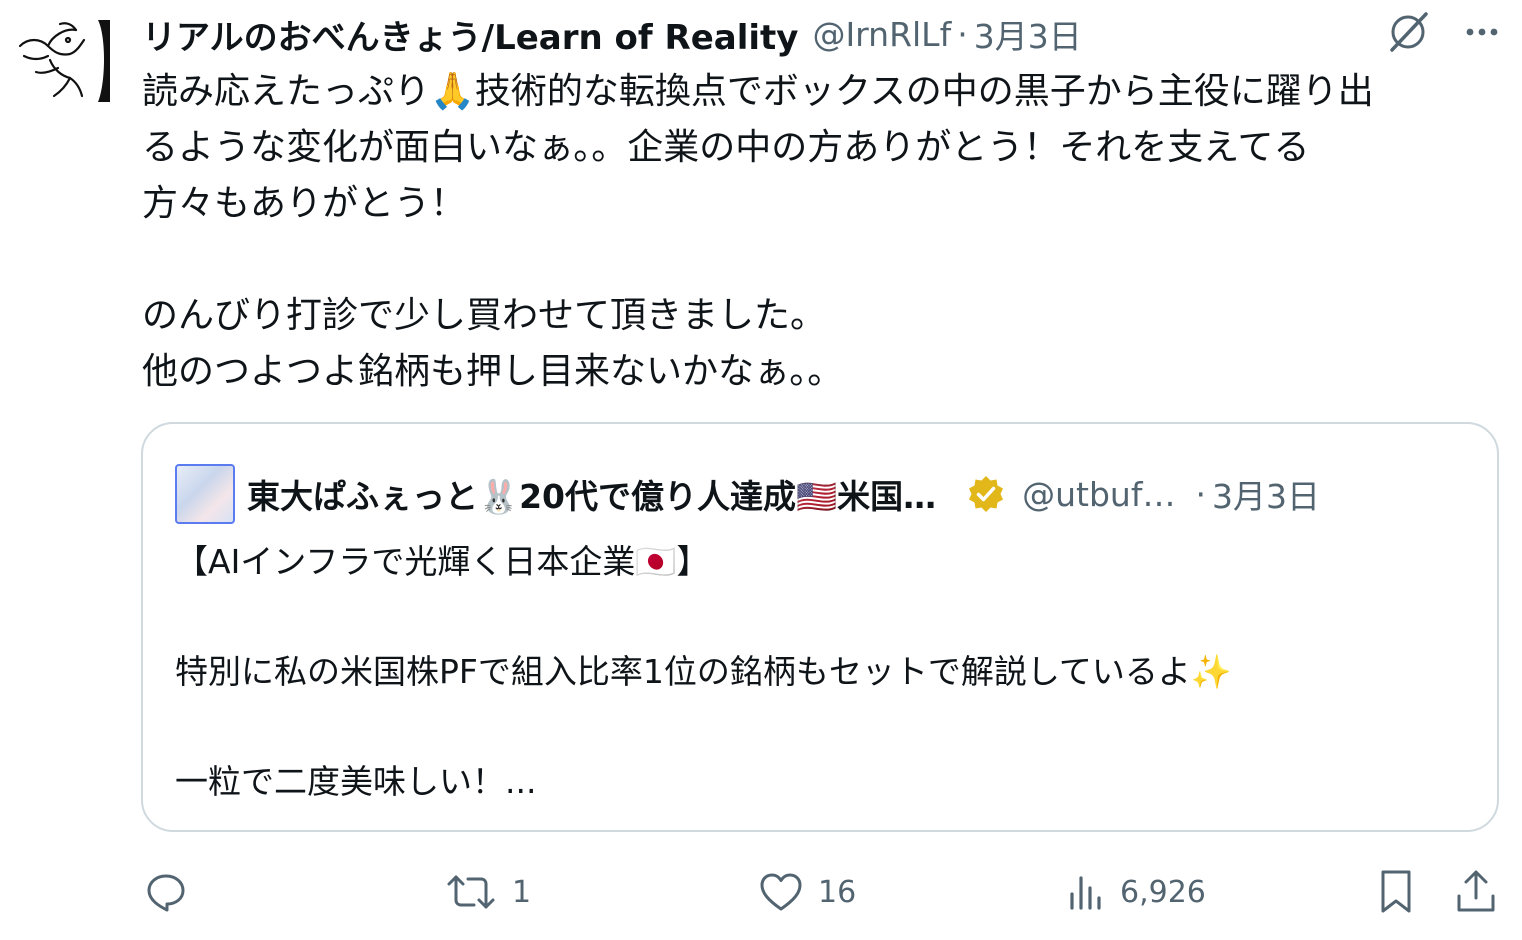 Image resolution: width=1522 pixels, height=940 pixels. I want to click on like-button: 16, so click(807, 892).